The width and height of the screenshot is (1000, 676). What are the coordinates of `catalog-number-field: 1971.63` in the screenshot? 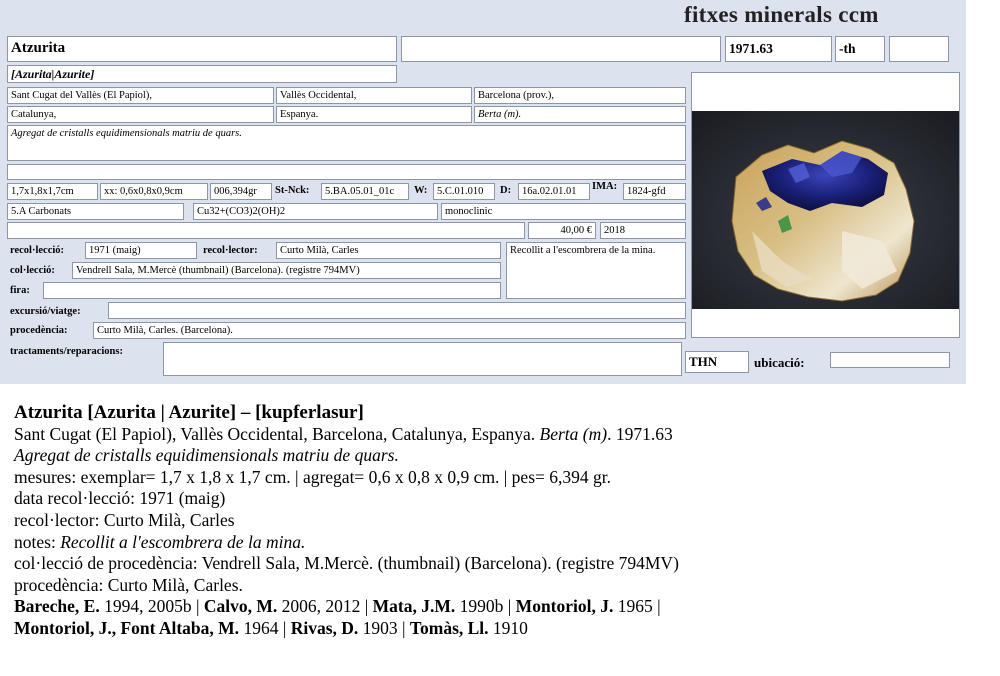 It's located at (778, 49).